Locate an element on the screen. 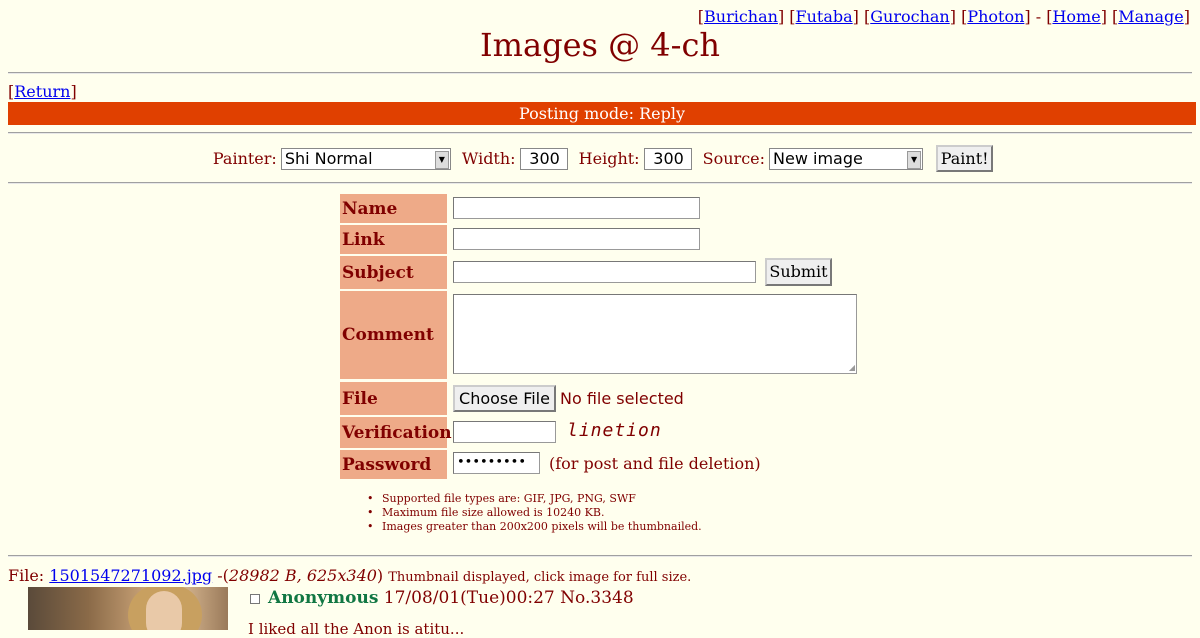 This screenshot has width=1200, height=638. thumbnail-face-shape is located at coordinates (164, 610).